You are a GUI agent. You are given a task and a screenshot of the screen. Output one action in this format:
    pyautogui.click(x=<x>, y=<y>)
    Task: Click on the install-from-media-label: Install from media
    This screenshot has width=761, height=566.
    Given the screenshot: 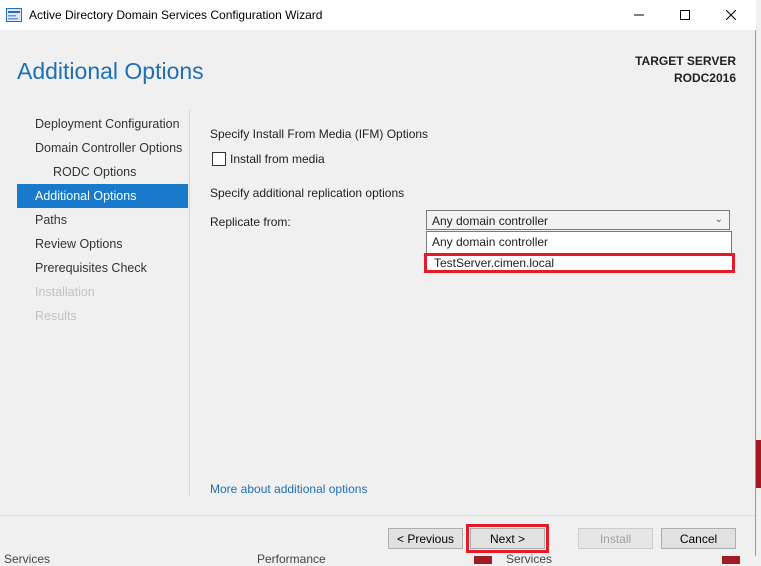 What is the action you would take?
    pyautogui.click(x=277, y=159)
    